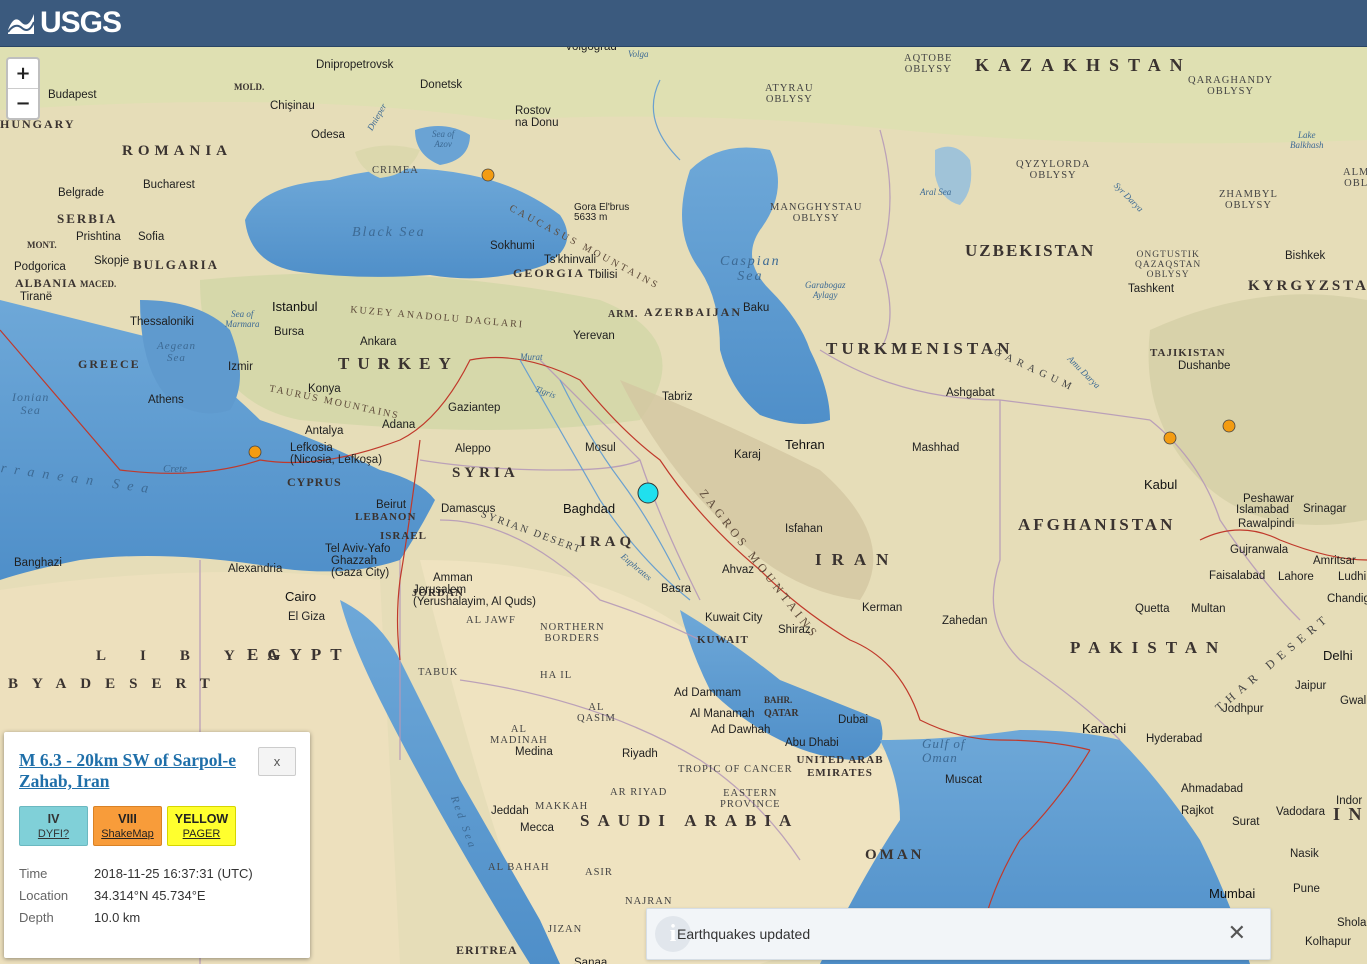 The width and height of the screenshot is (1367, 964). What do you see at coordinates (117, 917) in the screenshot?
I see `depth-value: 10.0 km` at bounding box center [117, 917].